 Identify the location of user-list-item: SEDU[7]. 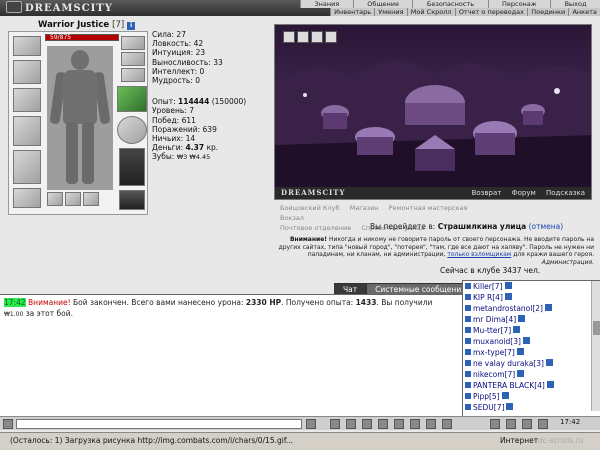
(527, 406).